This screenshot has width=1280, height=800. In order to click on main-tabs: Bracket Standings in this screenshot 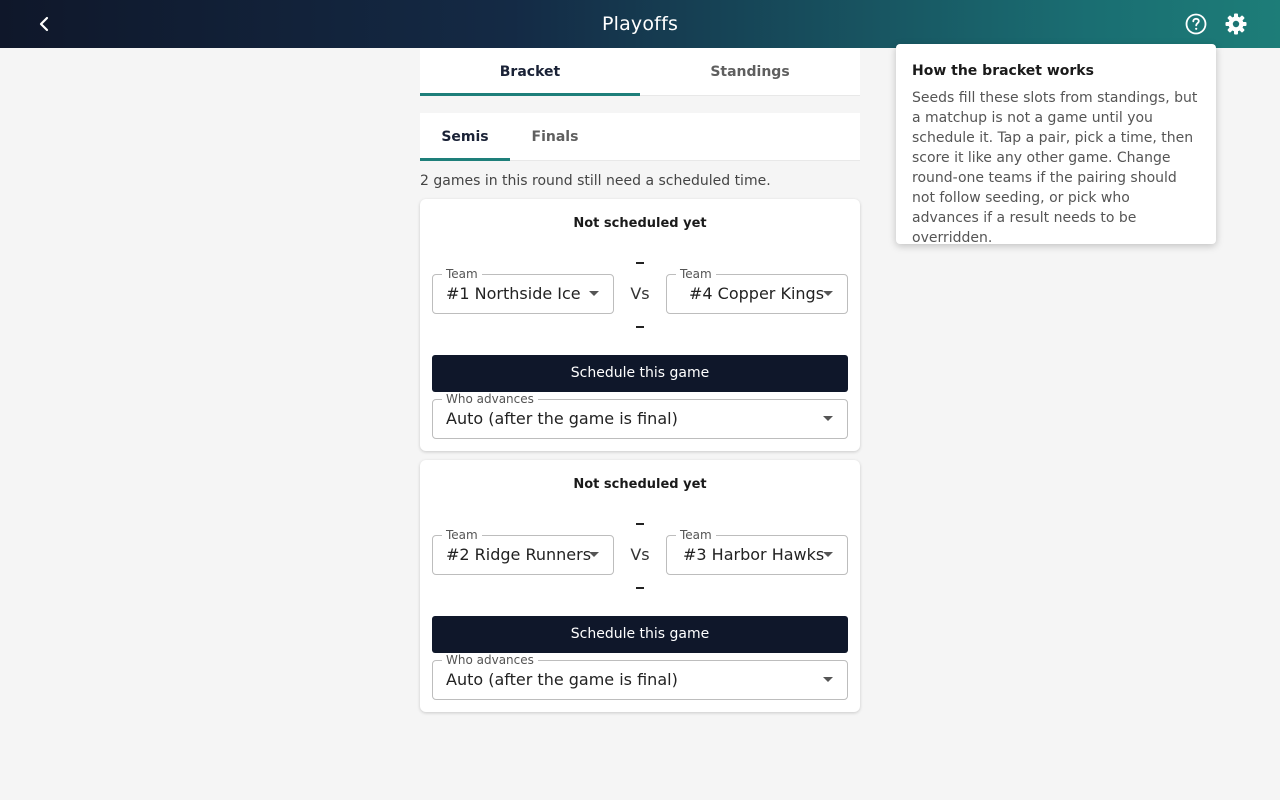, I will do `click(640, 72)`.